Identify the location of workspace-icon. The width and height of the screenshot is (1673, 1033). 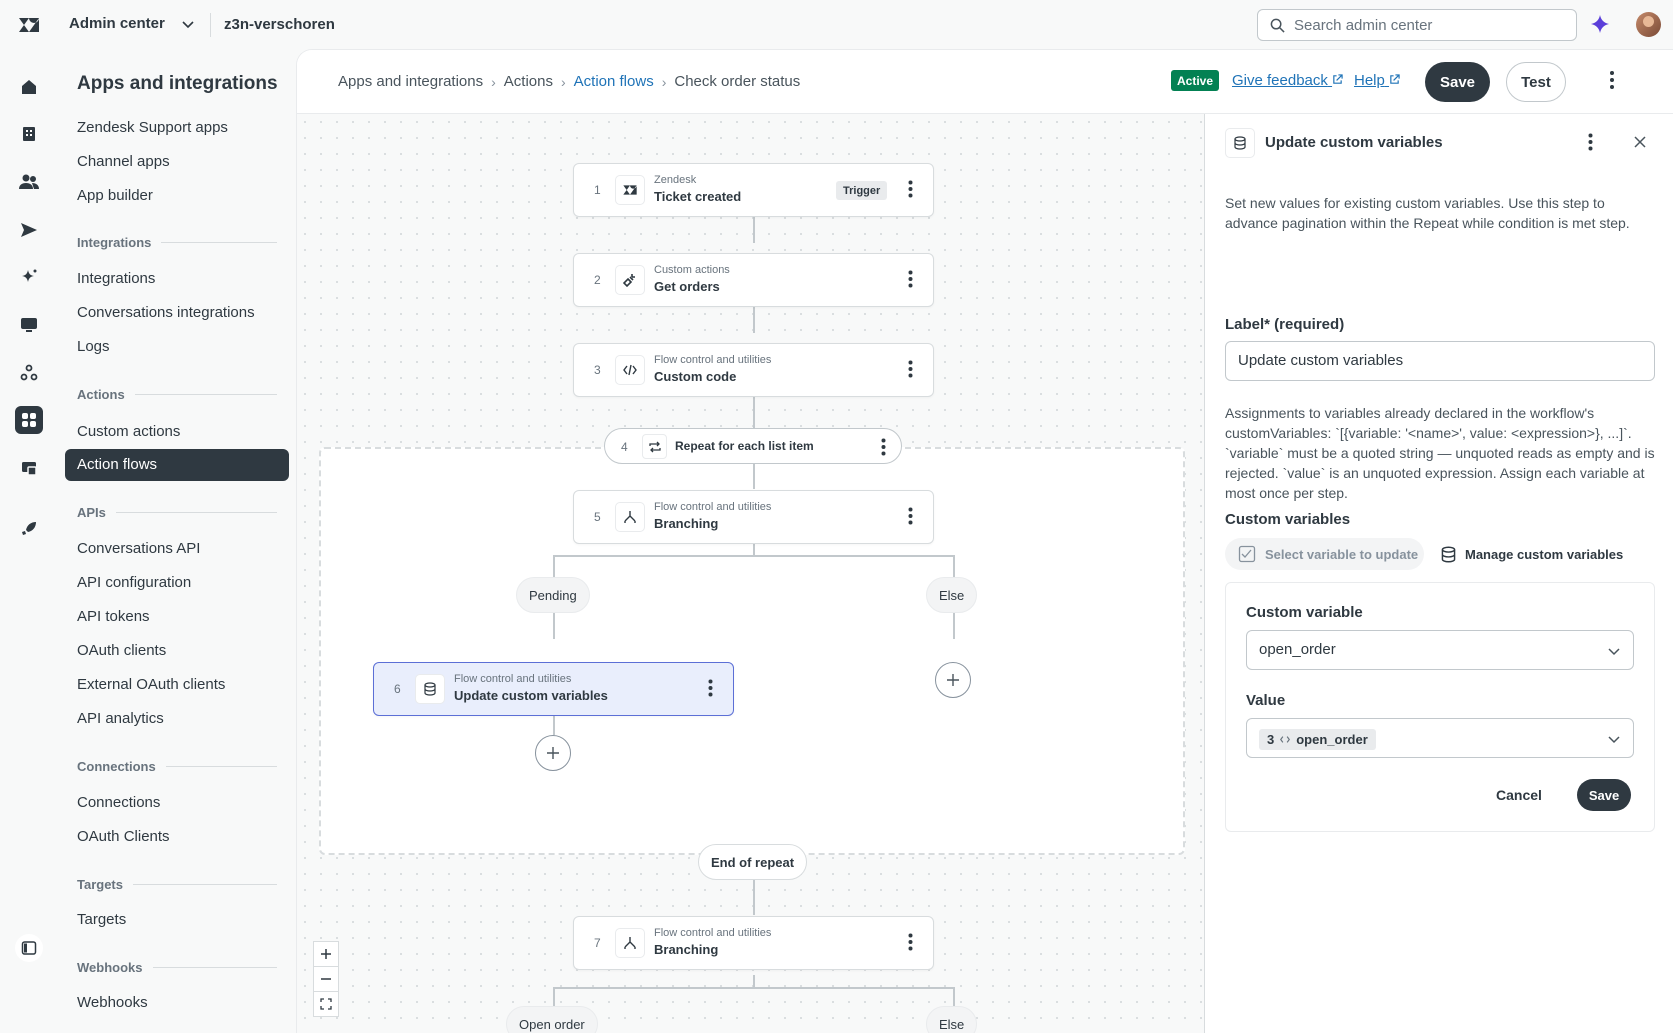
(29, 468).